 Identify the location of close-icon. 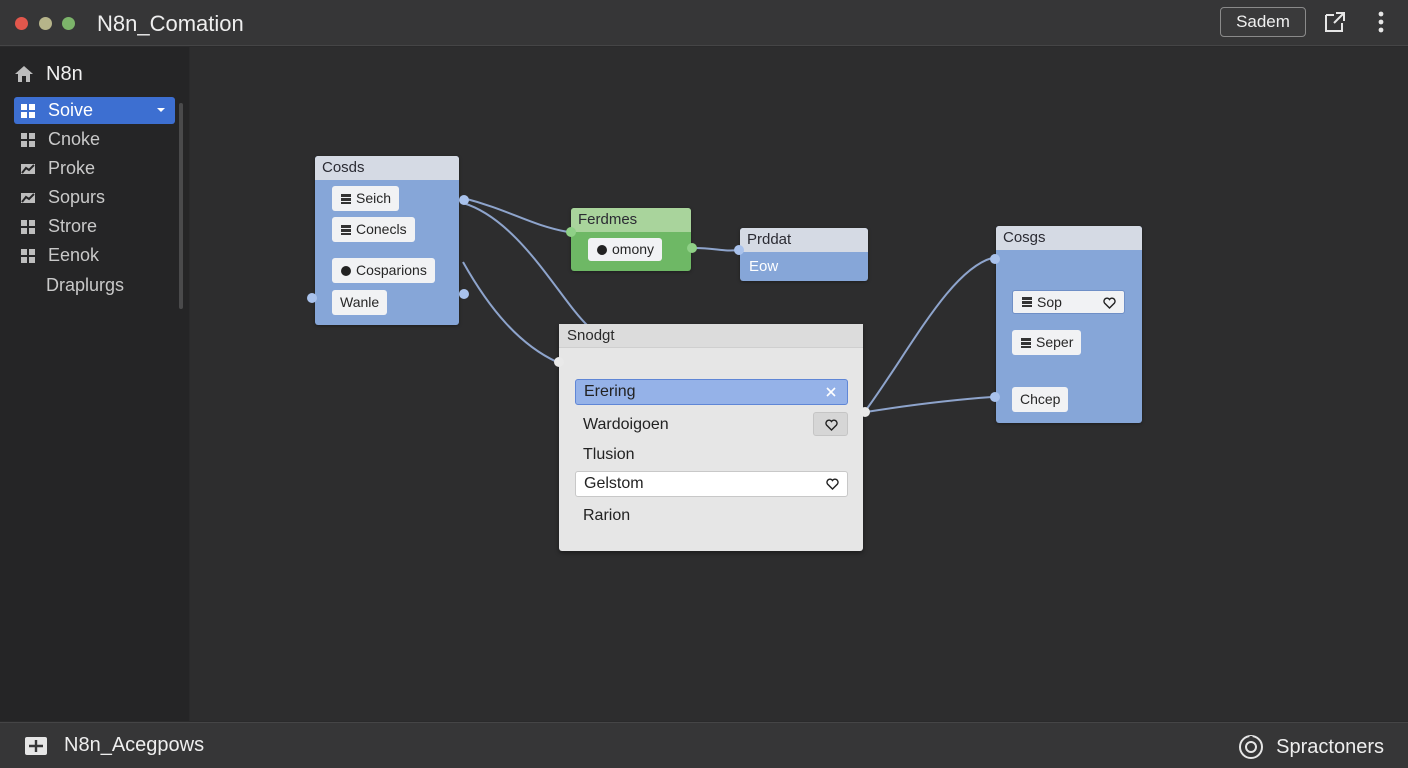
(831, 392).